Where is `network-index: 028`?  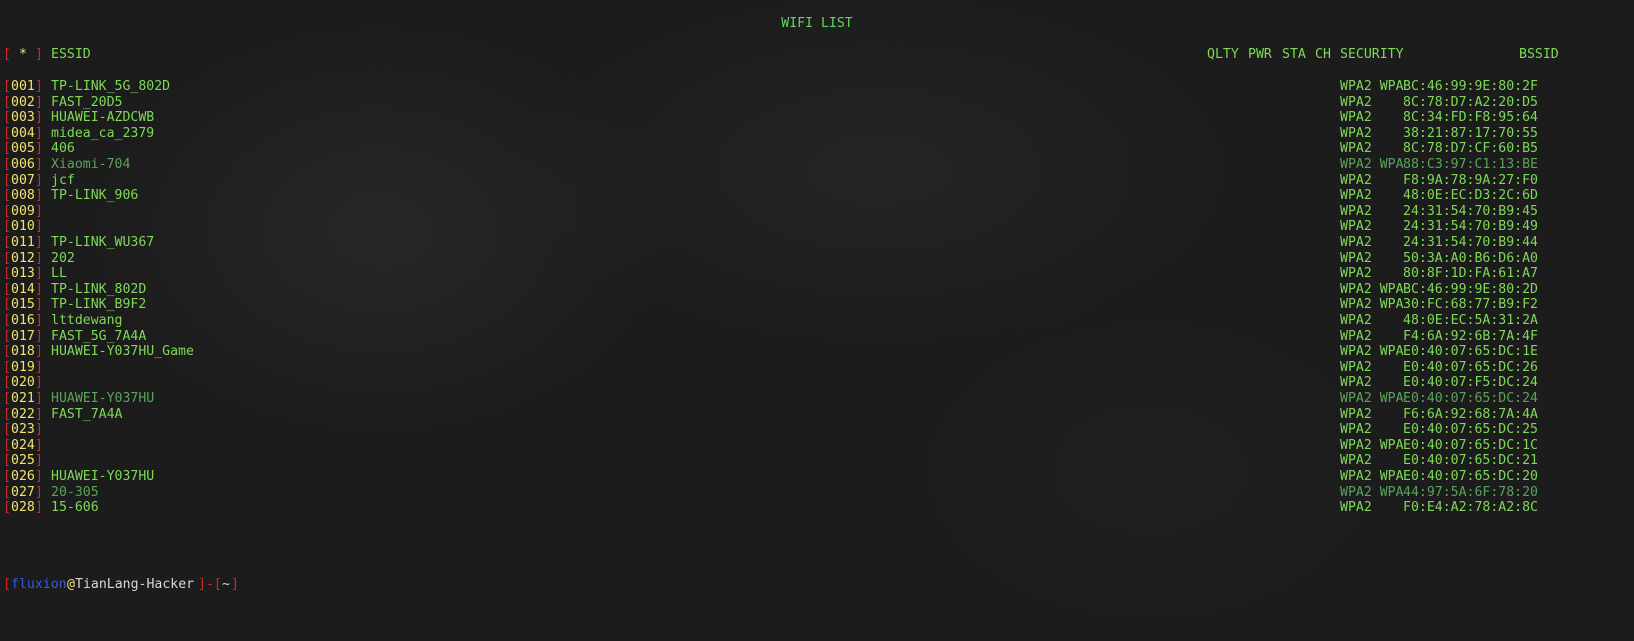 network-index: 028 is located at coordinates (23, 508).